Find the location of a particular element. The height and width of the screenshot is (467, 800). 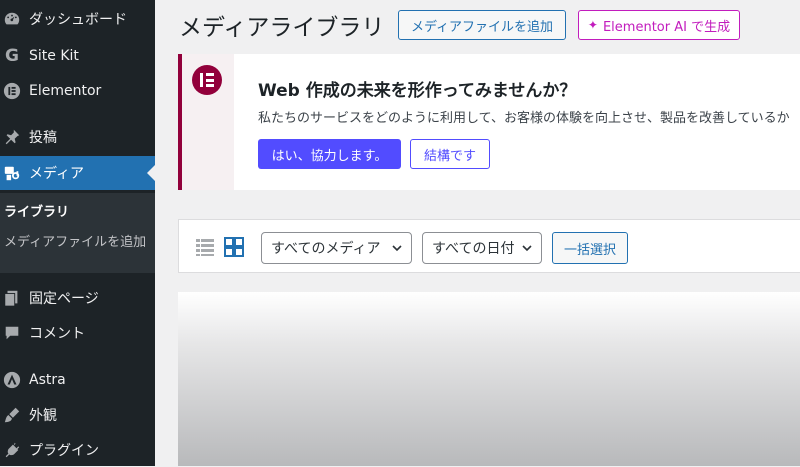

sidebar-item-pages: 固定ページ is located at coordinates (77, 298).